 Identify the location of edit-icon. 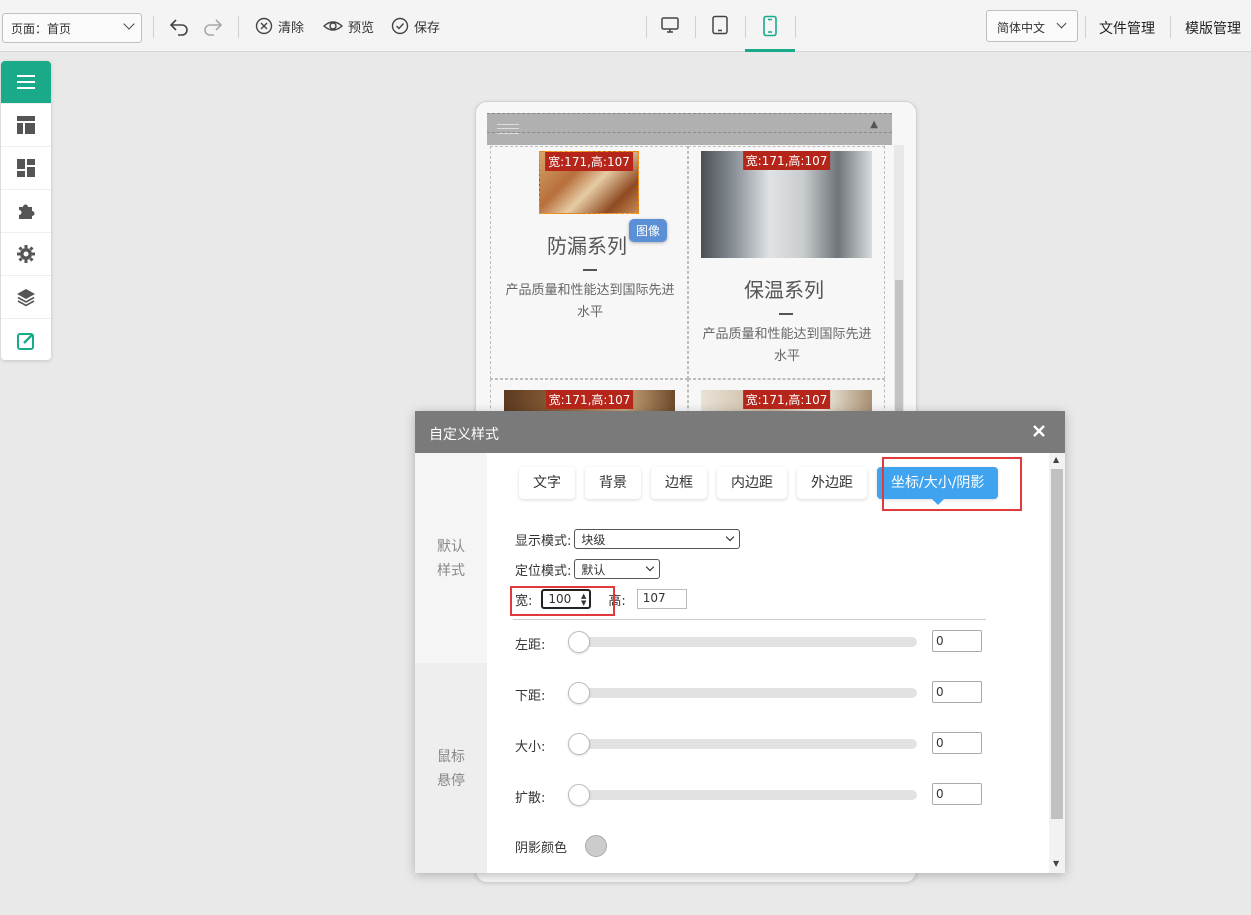
(25, 341).